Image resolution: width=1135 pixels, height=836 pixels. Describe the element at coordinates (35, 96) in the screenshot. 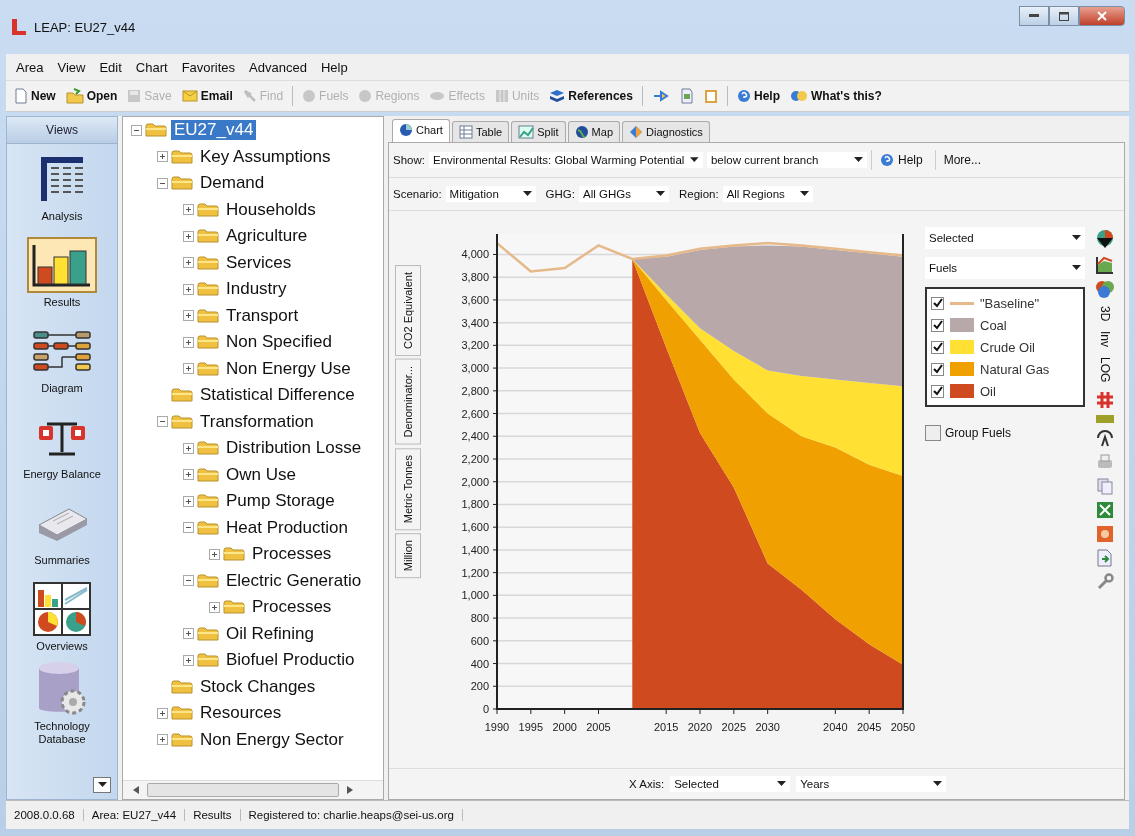

I see `toolbar-button: New` at that location.